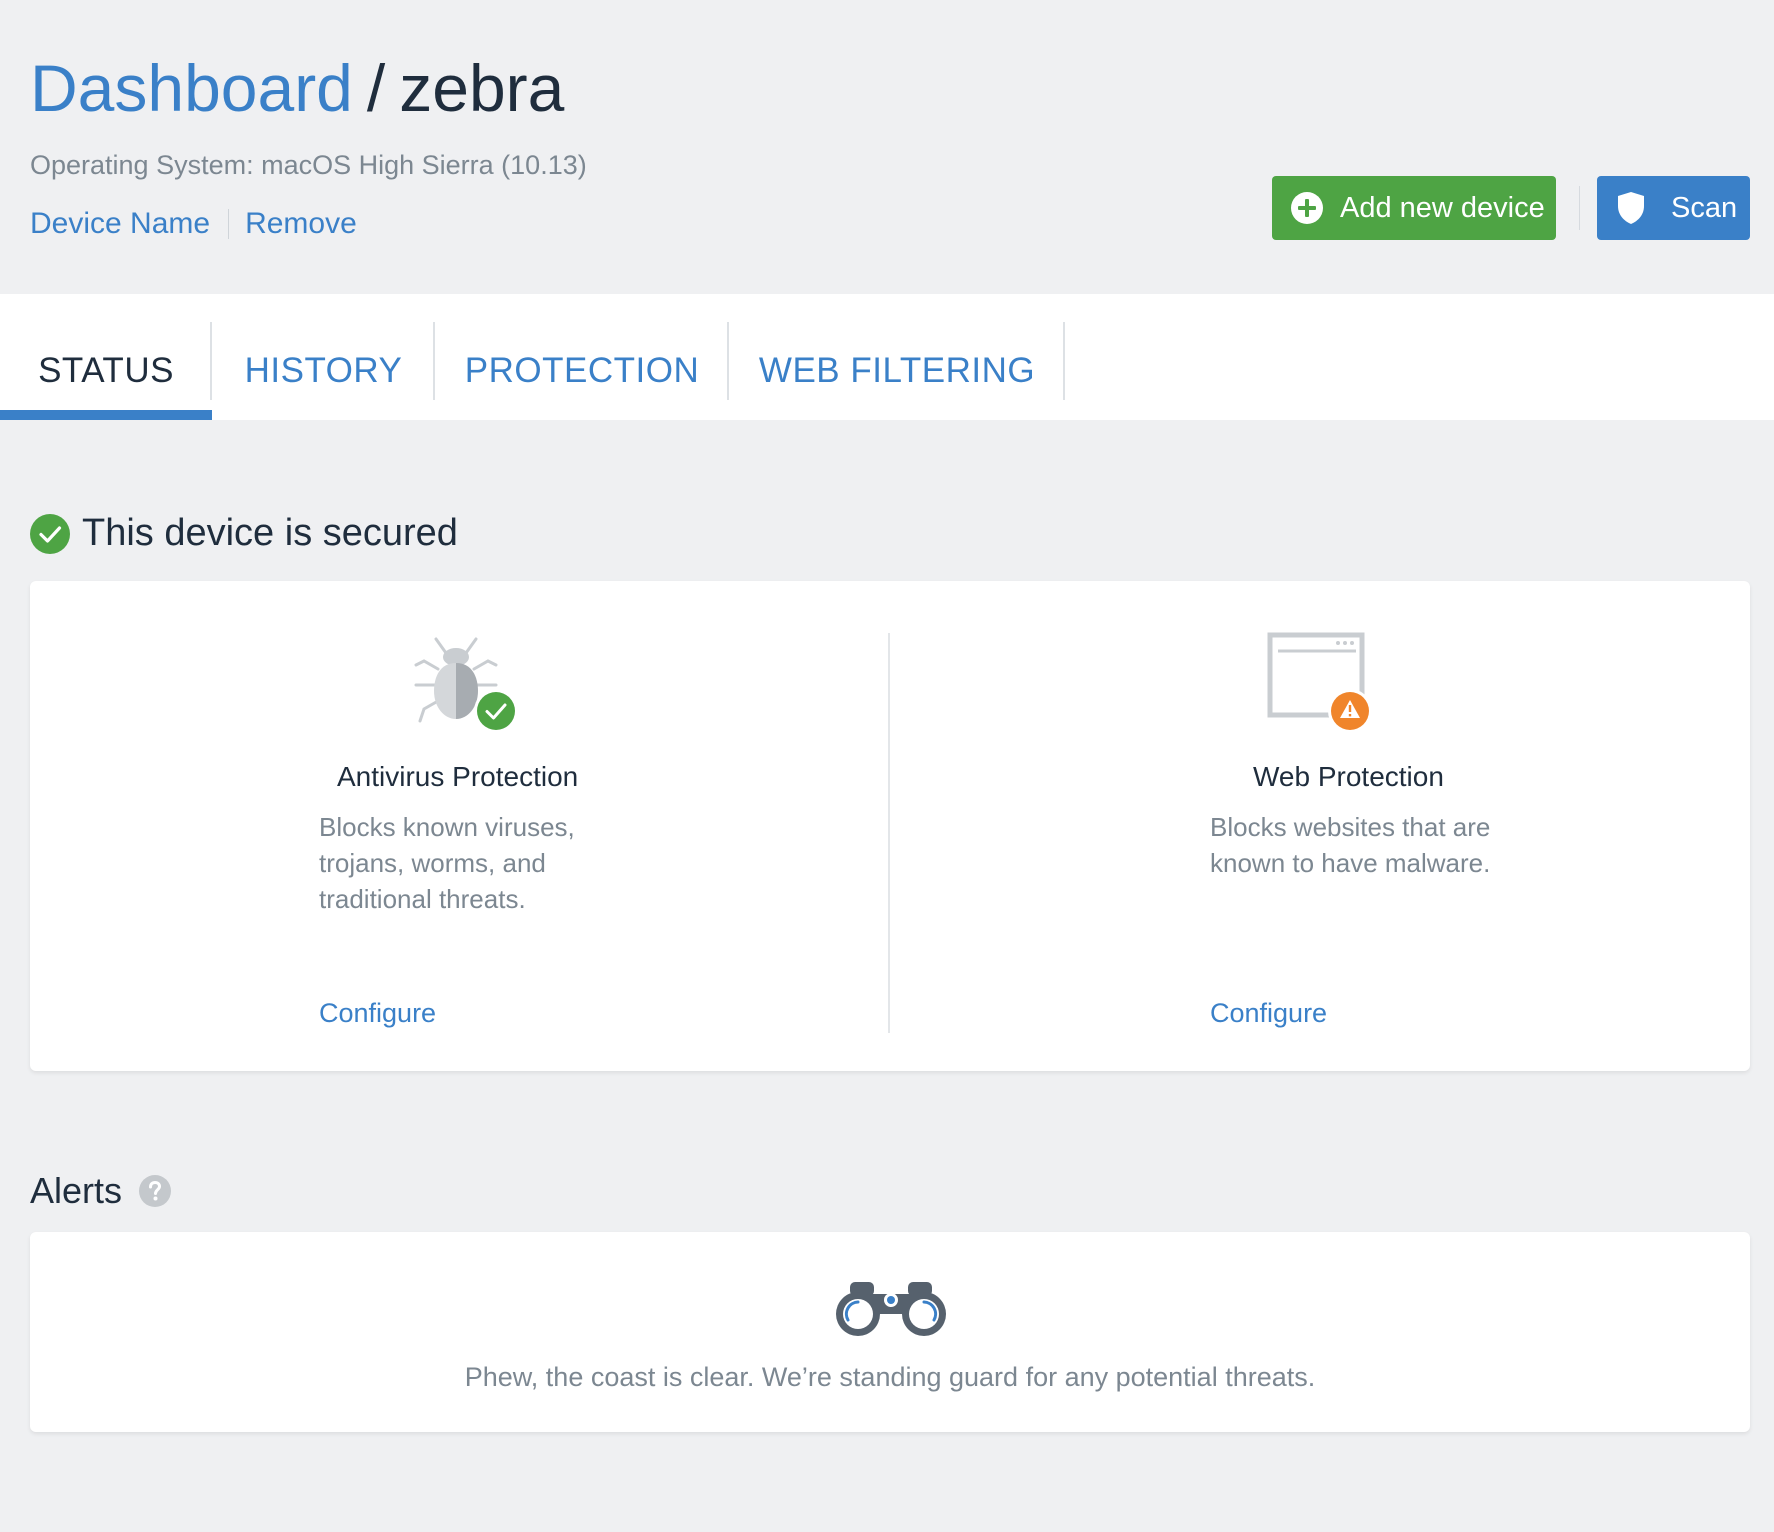  What do you see at coordinates (106, 371) in the screenshot?
I see `tab-status: STATUS` at bounding box center [106, 371].